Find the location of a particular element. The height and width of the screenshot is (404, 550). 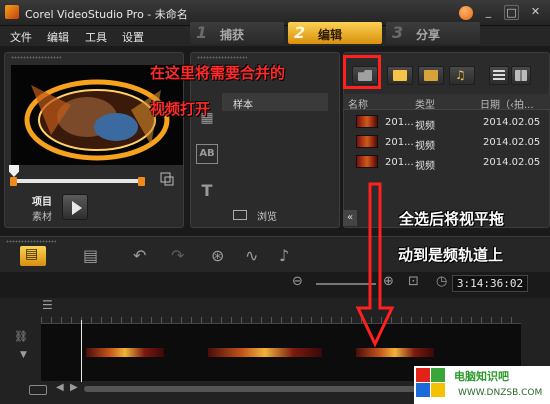

step-number: 2 is located at coordinates (300, 32).